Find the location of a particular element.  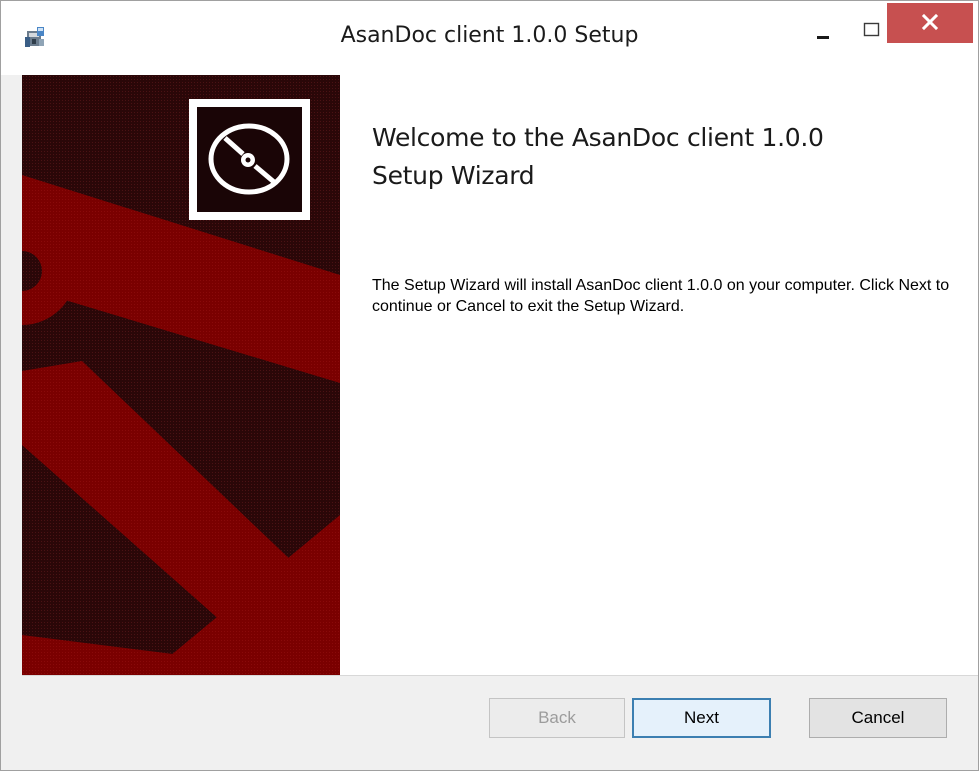

footer-divider is located at coordinates (500, 675).